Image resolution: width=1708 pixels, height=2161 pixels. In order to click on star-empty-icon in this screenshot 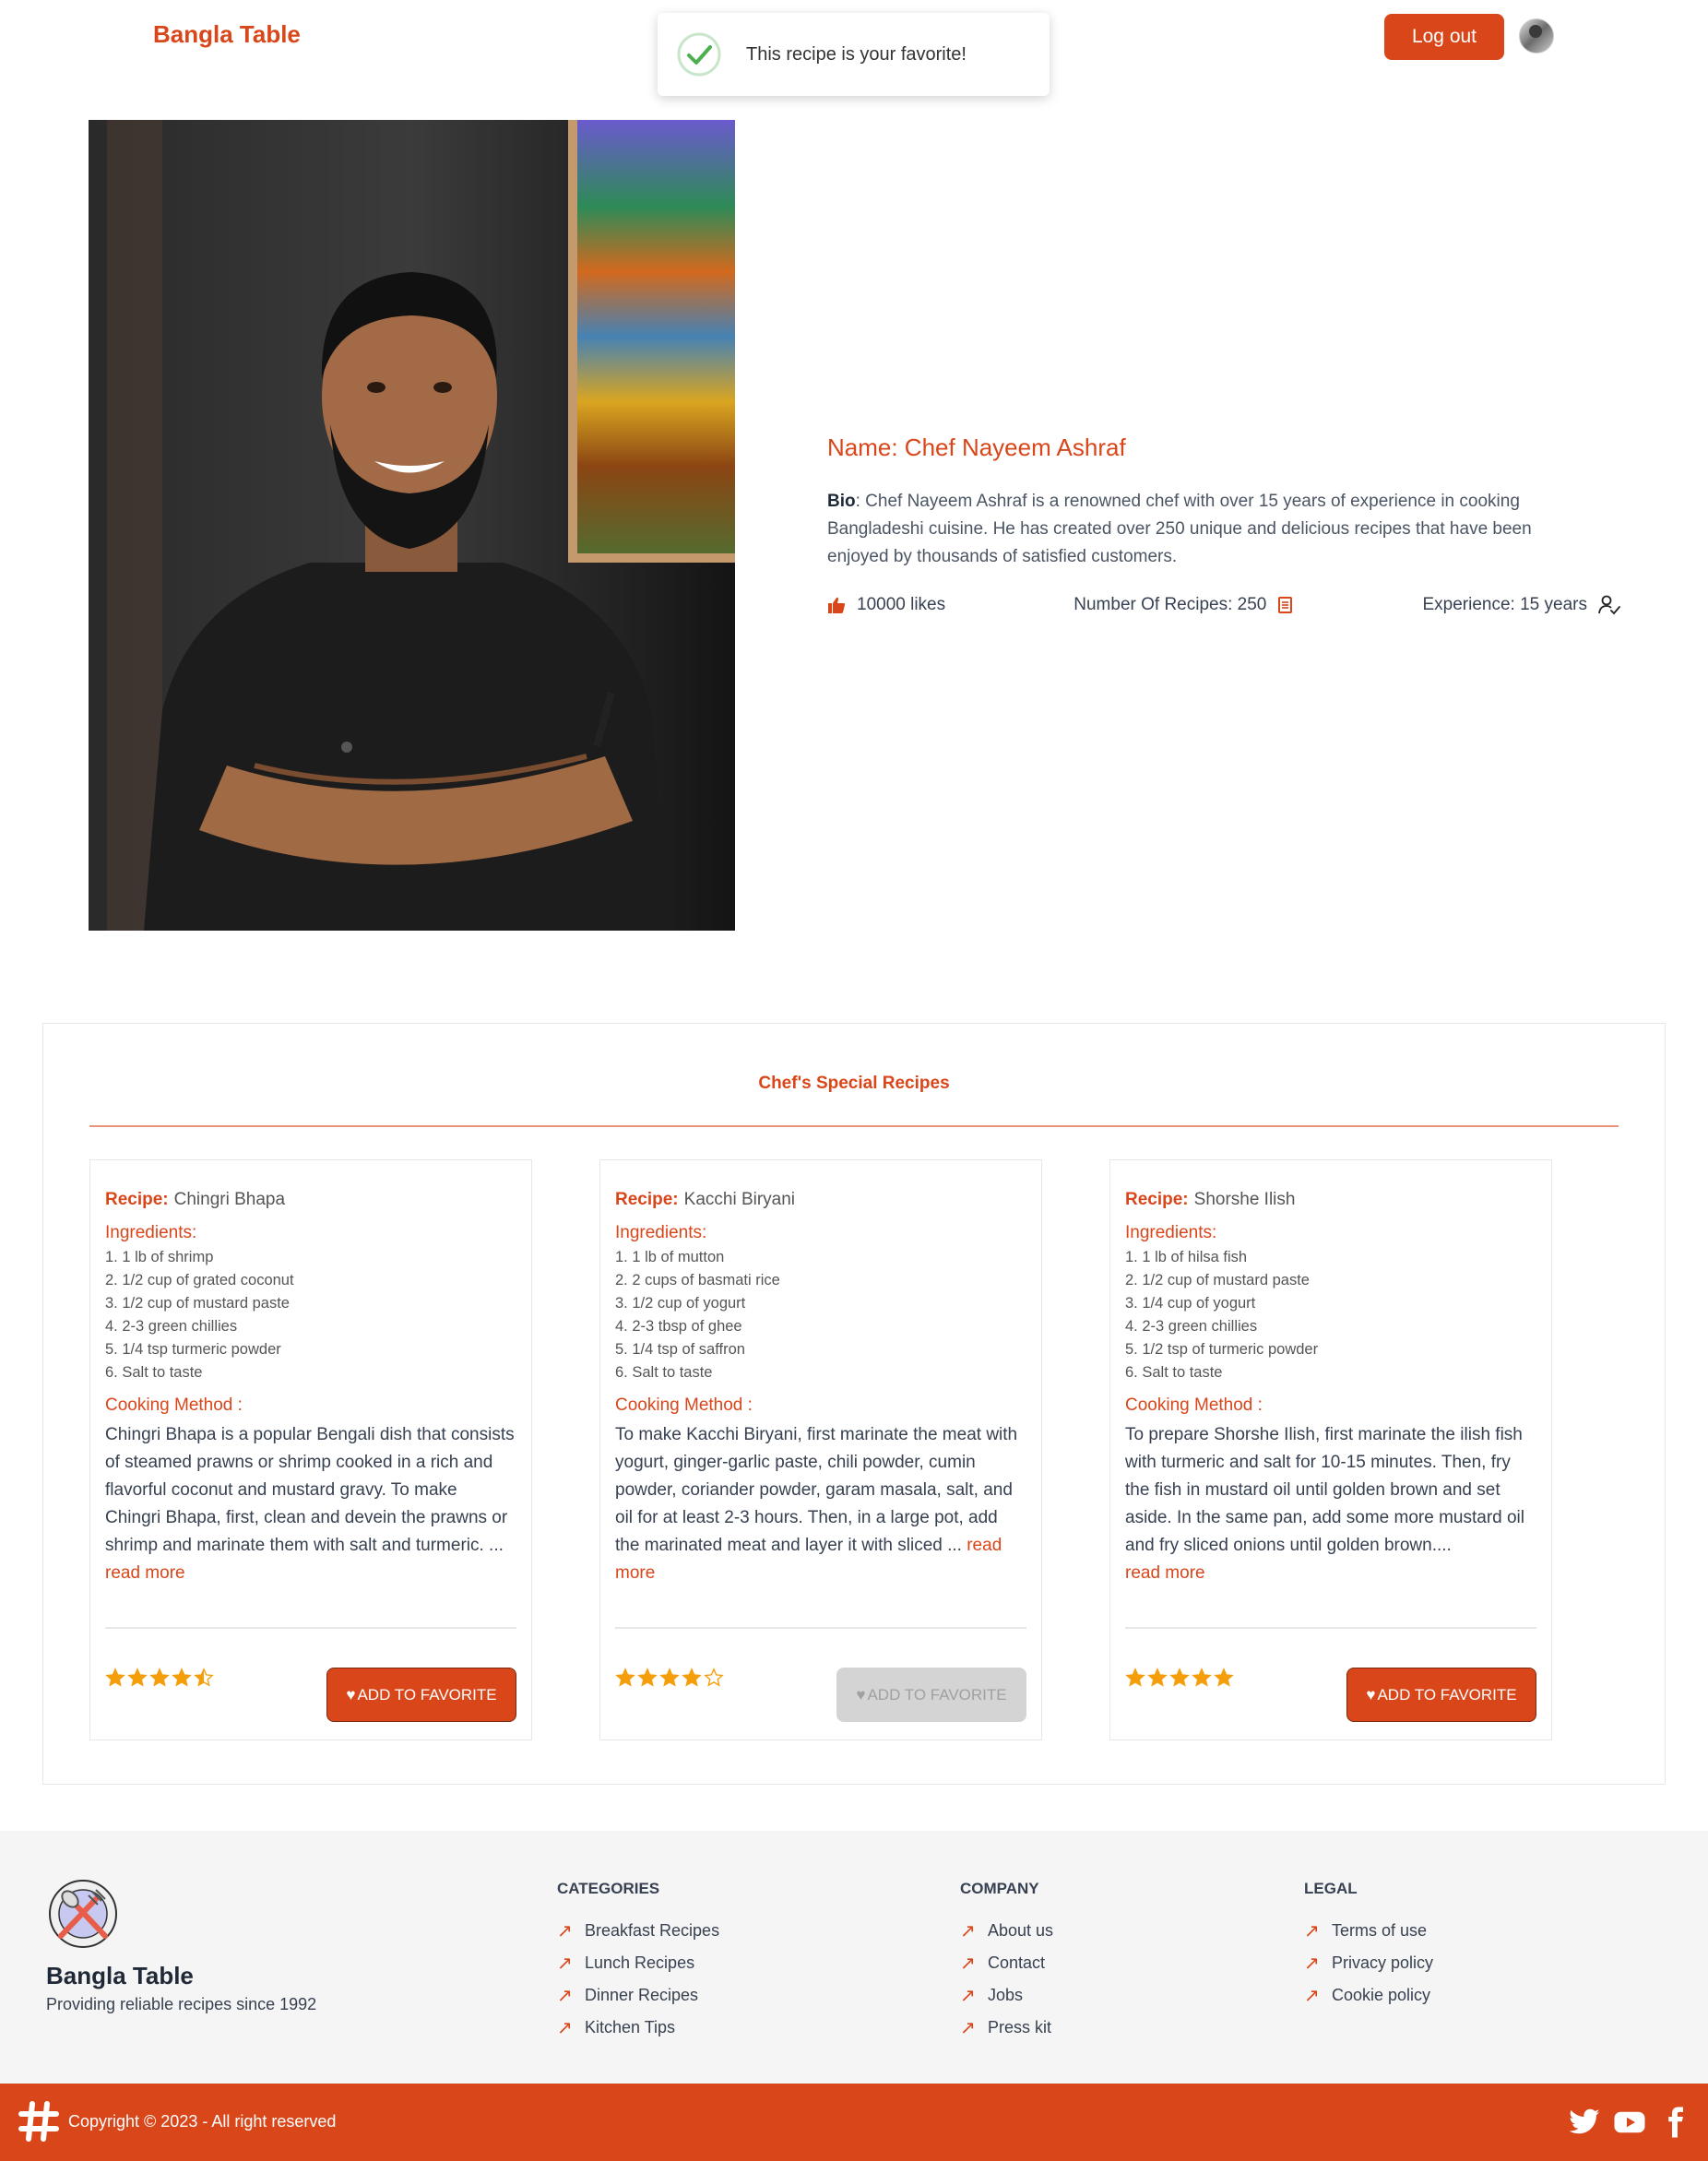, I will do `click(714, 1677)`.